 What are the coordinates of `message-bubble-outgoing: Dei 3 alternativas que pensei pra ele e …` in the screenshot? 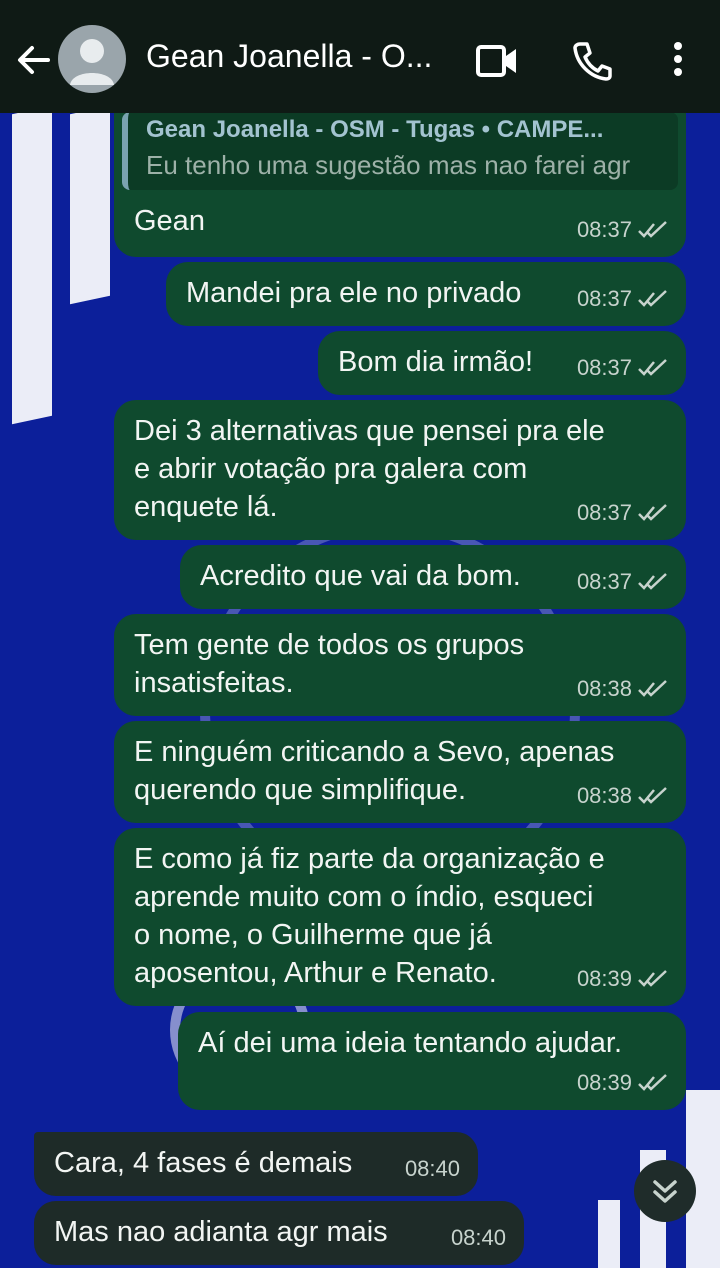 It's located at (400, 470).